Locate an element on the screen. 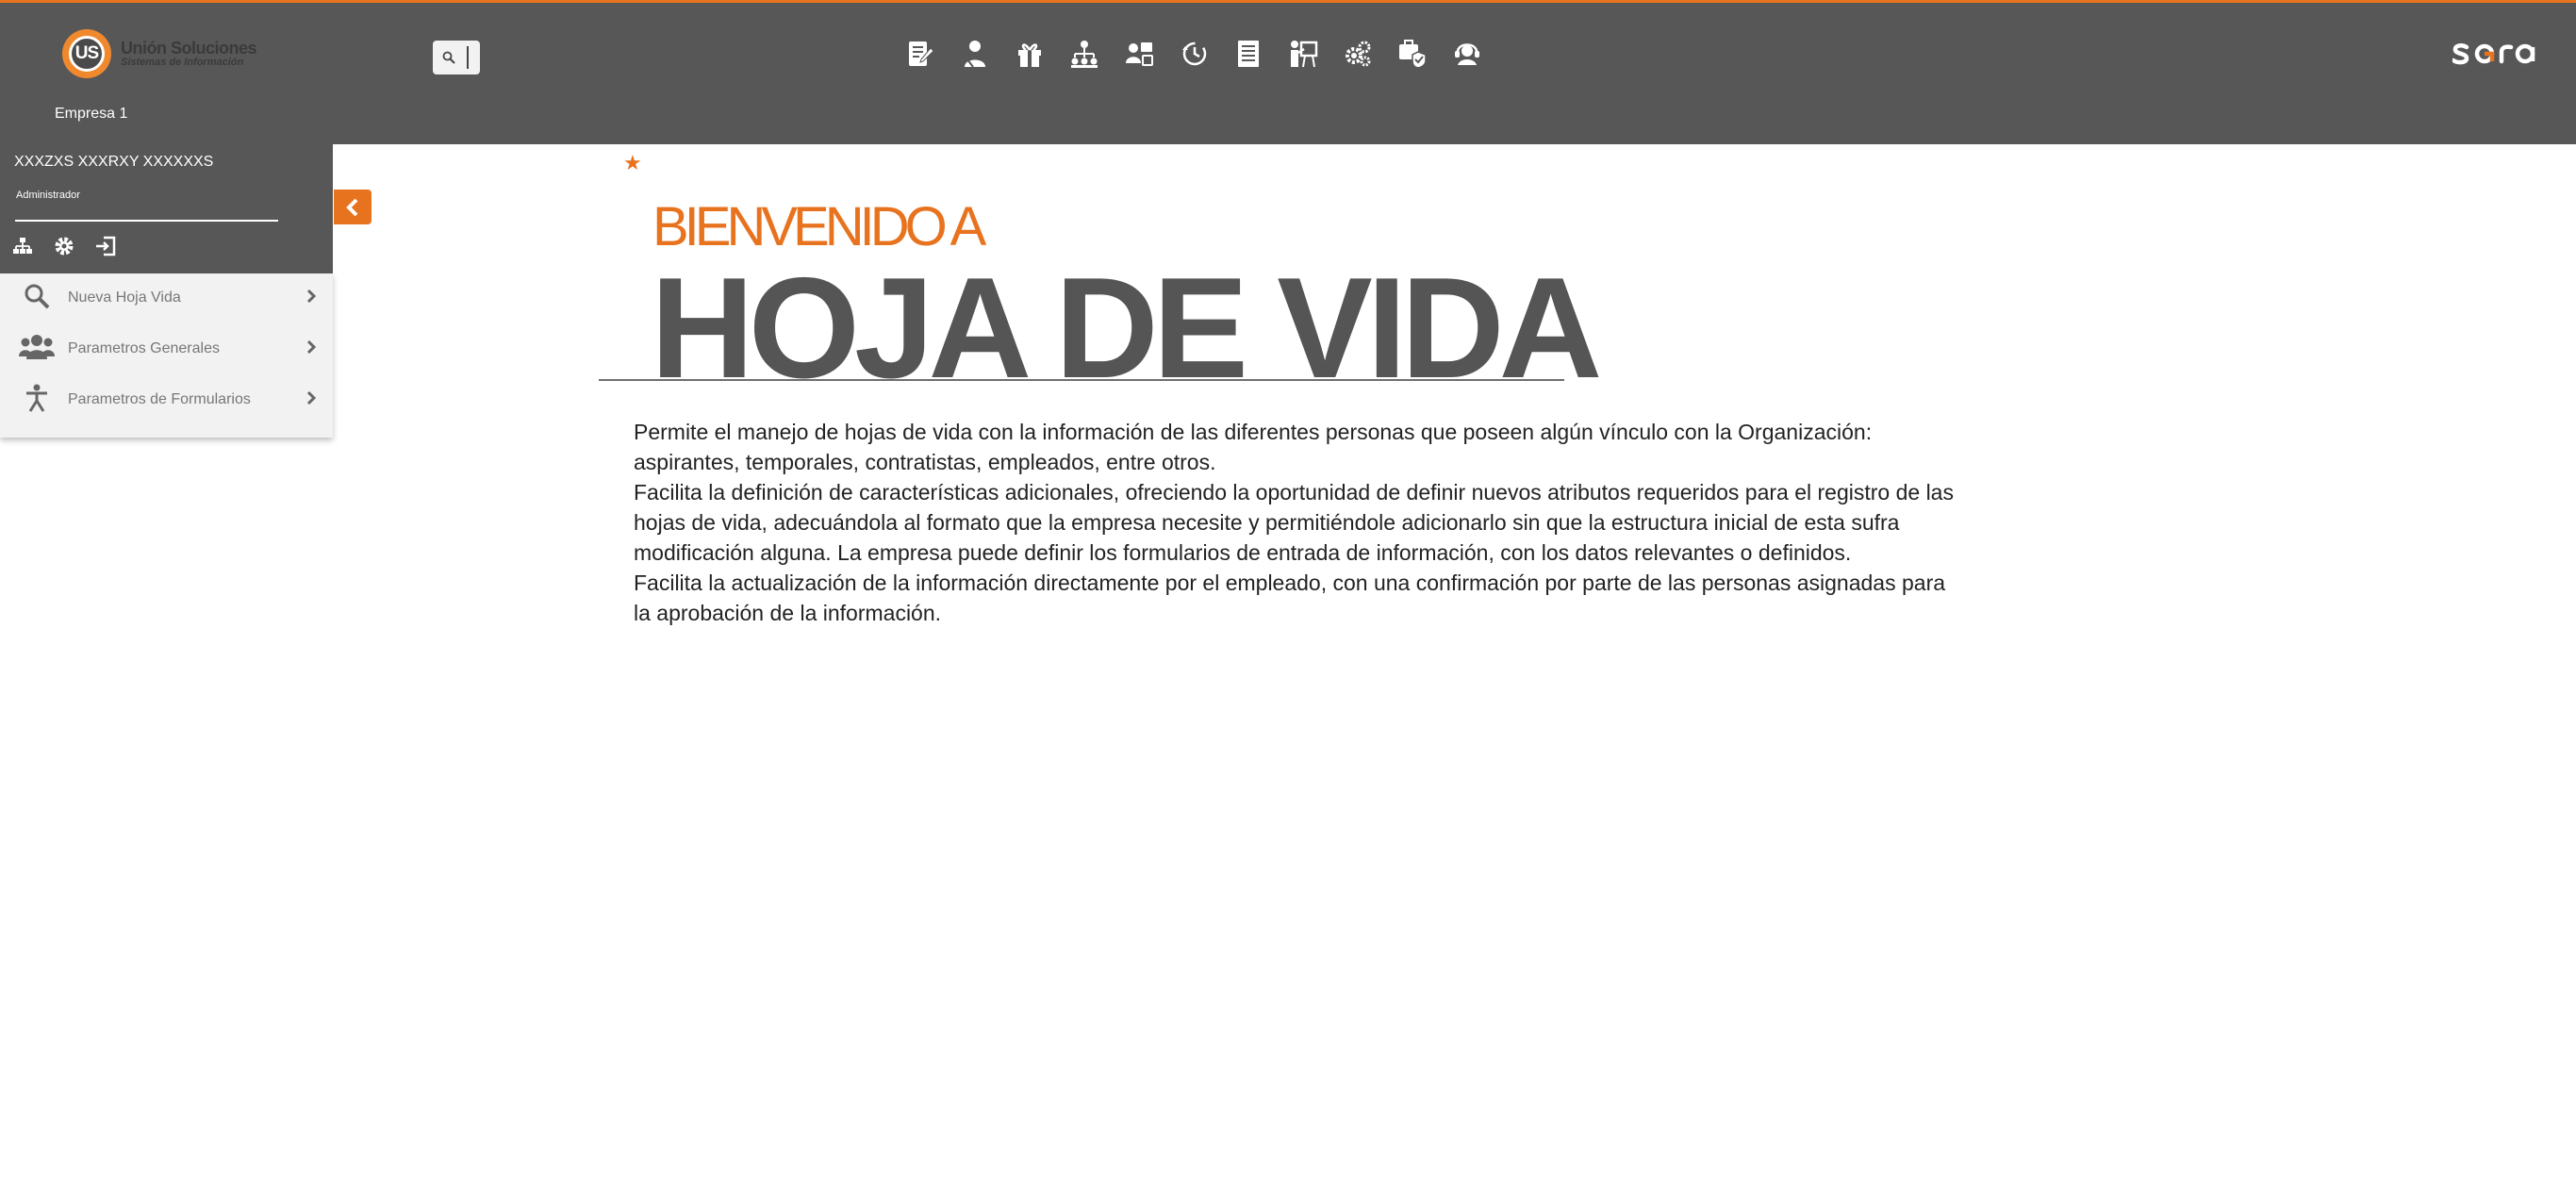 The height and width of the screenshot is (1191, 2576). search-button is located at coordinates (456, 57).